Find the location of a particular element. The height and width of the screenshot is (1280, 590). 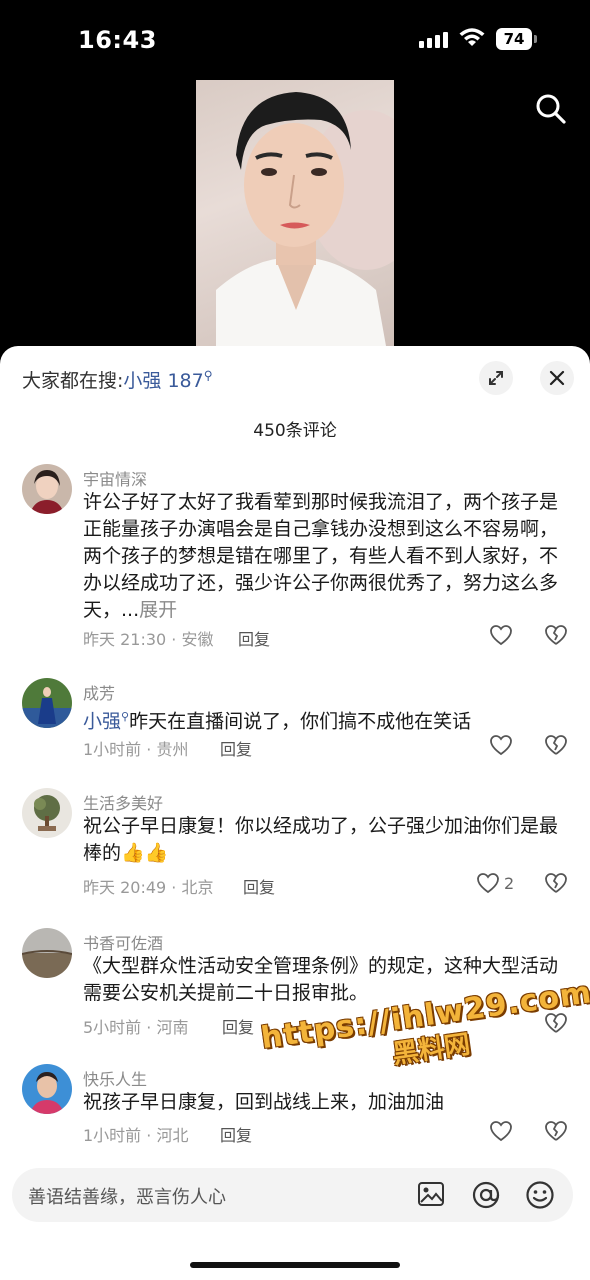

comment-author: 快乐人生 is located at coordinates (115, 1078).